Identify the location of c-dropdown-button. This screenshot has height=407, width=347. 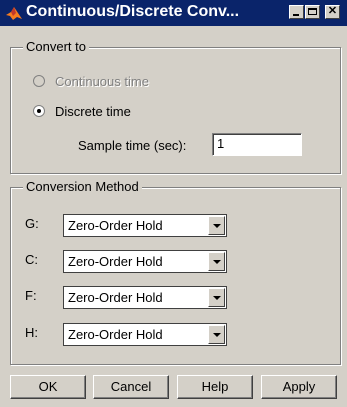
(216, 261).